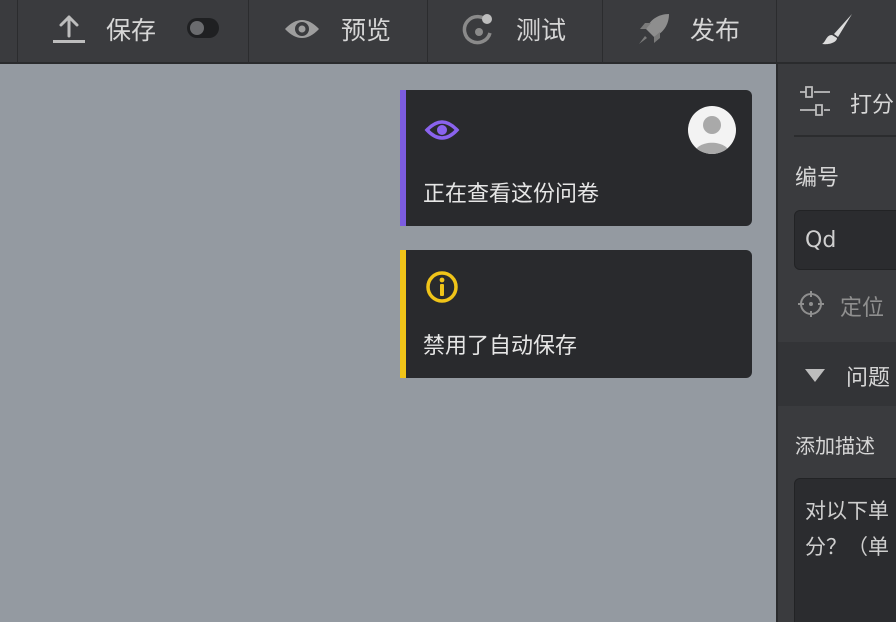 The image size is (896, 622). What do you see at coordinates (69, 29) in the screenshot?
I see `upload-icon` at bounding box center [69, 29].